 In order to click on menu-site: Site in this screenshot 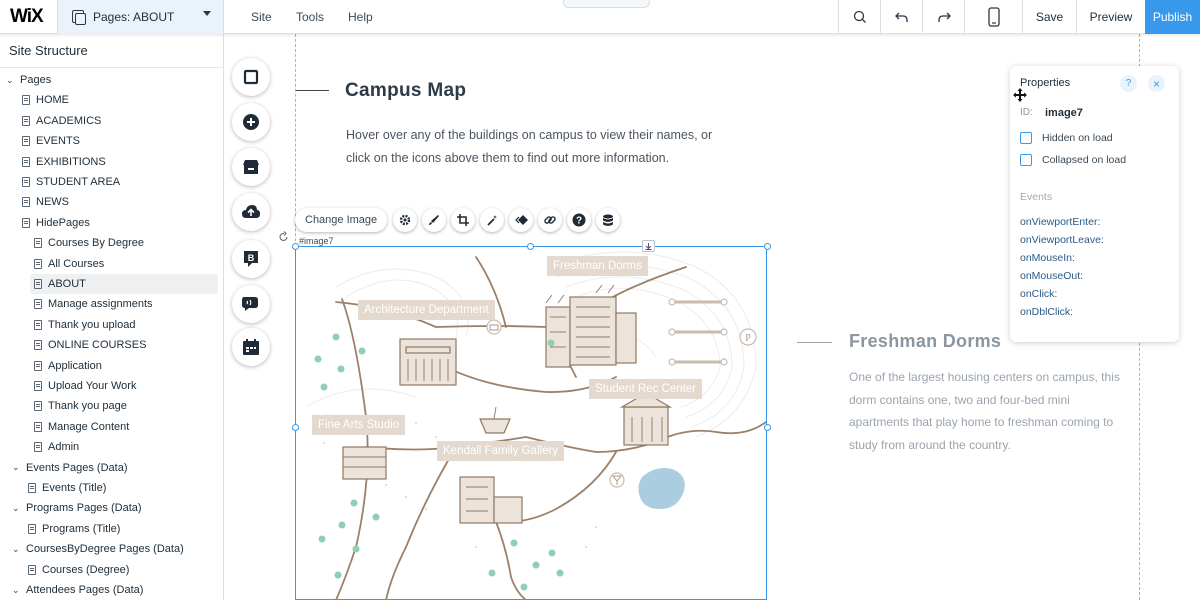, I will do `click(261, 17)`.